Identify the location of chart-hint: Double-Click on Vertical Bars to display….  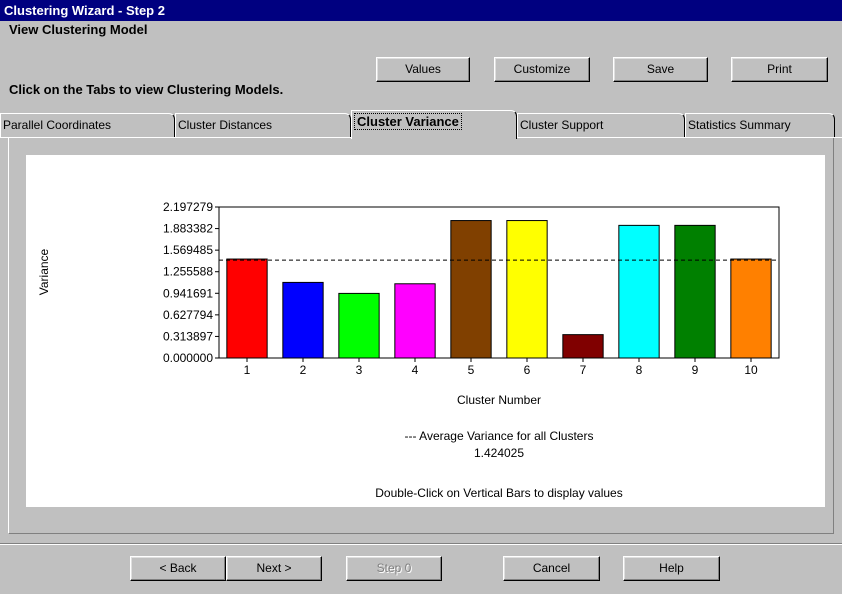
(498, 493).